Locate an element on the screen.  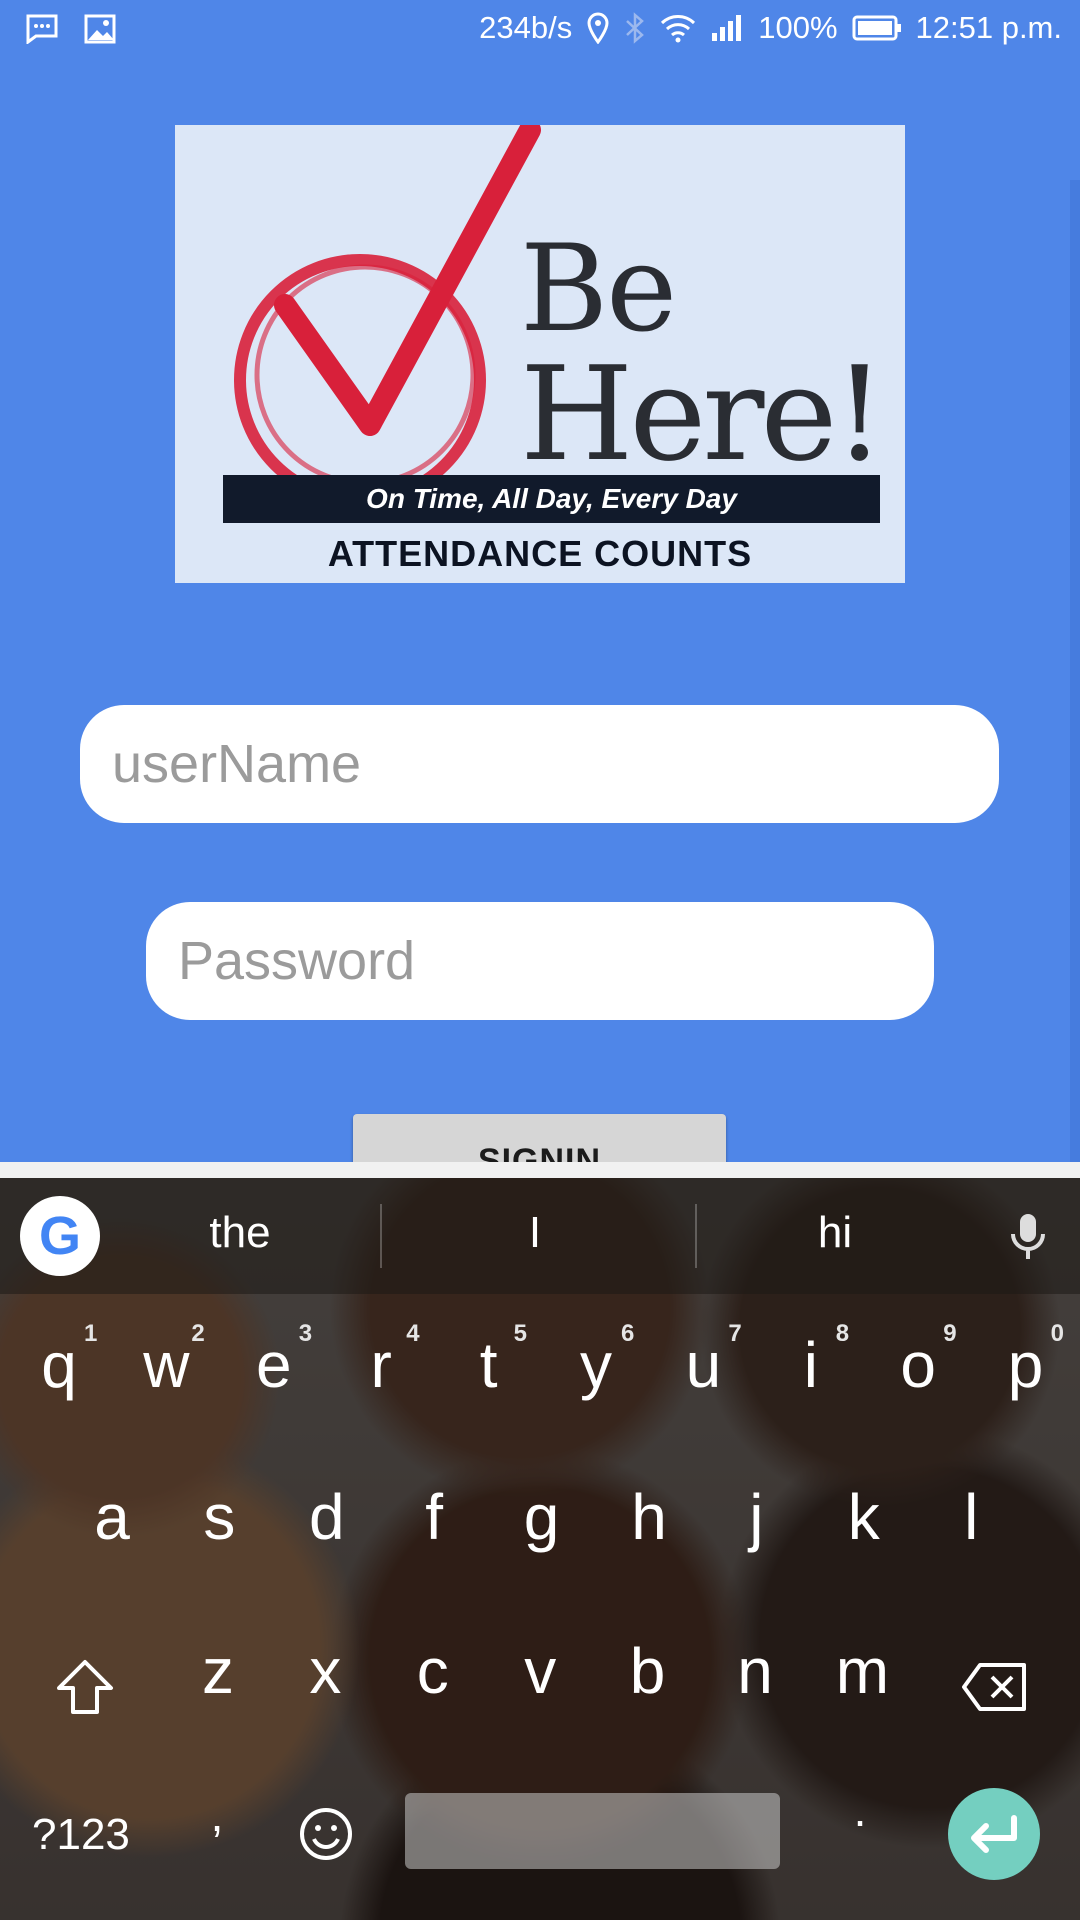
key-hint-0: 0 is located at coordinates (1057, 1333).